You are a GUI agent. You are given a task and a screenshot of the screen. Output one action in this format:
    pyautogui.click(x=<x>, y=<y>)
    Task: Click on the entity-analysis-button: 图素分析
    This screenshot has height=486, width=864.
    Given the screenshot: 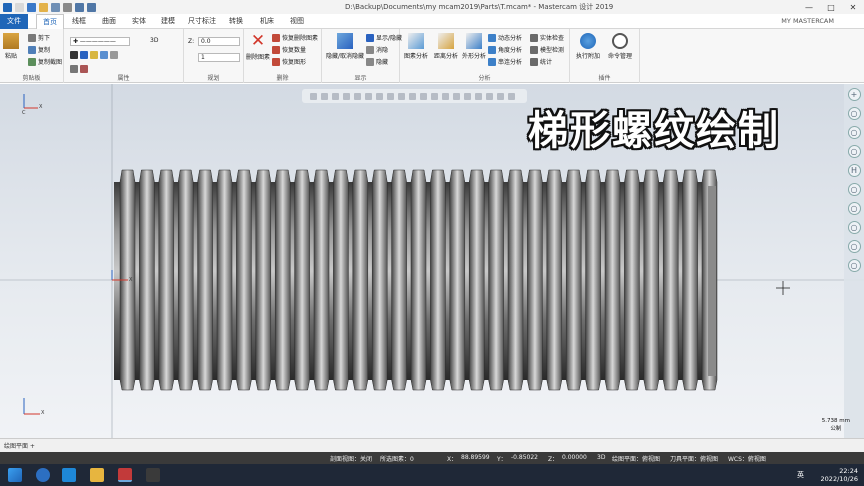 What is the action you would take?
    pyautogui.click(x=416, y=46)
    